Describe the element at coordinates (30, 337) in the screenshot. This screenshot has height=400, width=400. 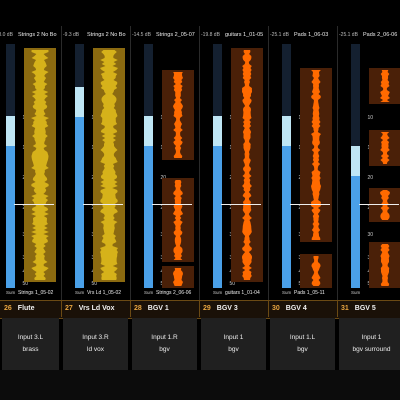
I see `input-assignment: Input 3.L` at that location.